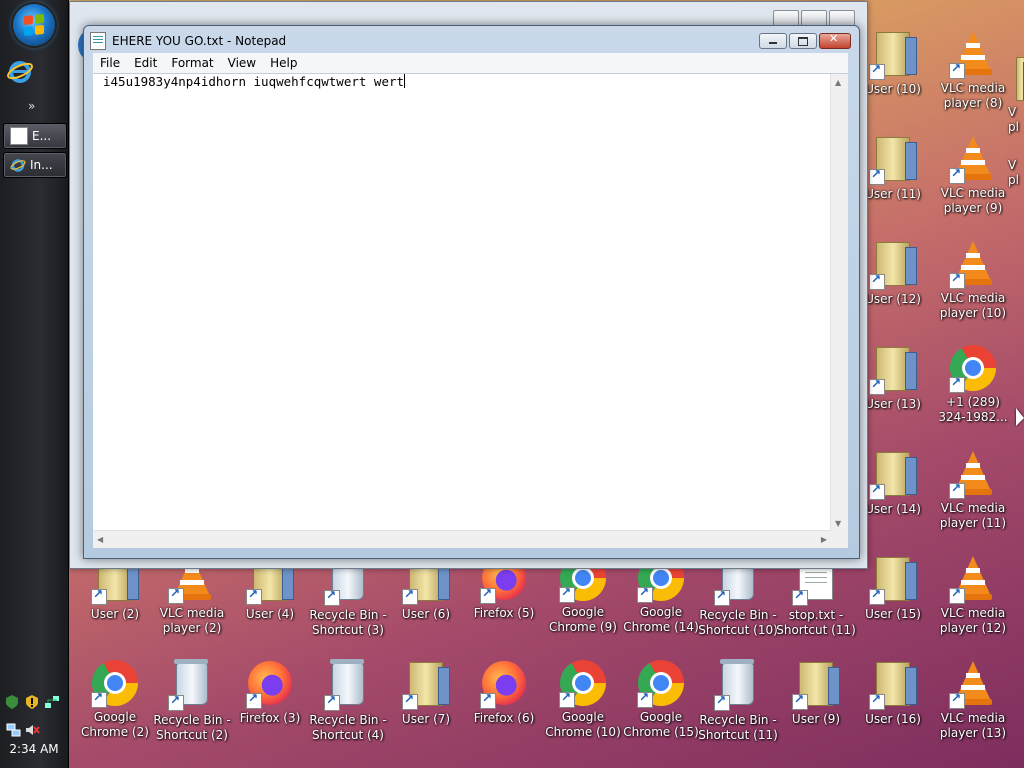 The image size is (1024, 768). What do you see at coordinates (738, 622) in the screenshot?
I see `desktop-icon-label: Recycle Bin - Shortcut (10)` at bounding box center [738, 622].